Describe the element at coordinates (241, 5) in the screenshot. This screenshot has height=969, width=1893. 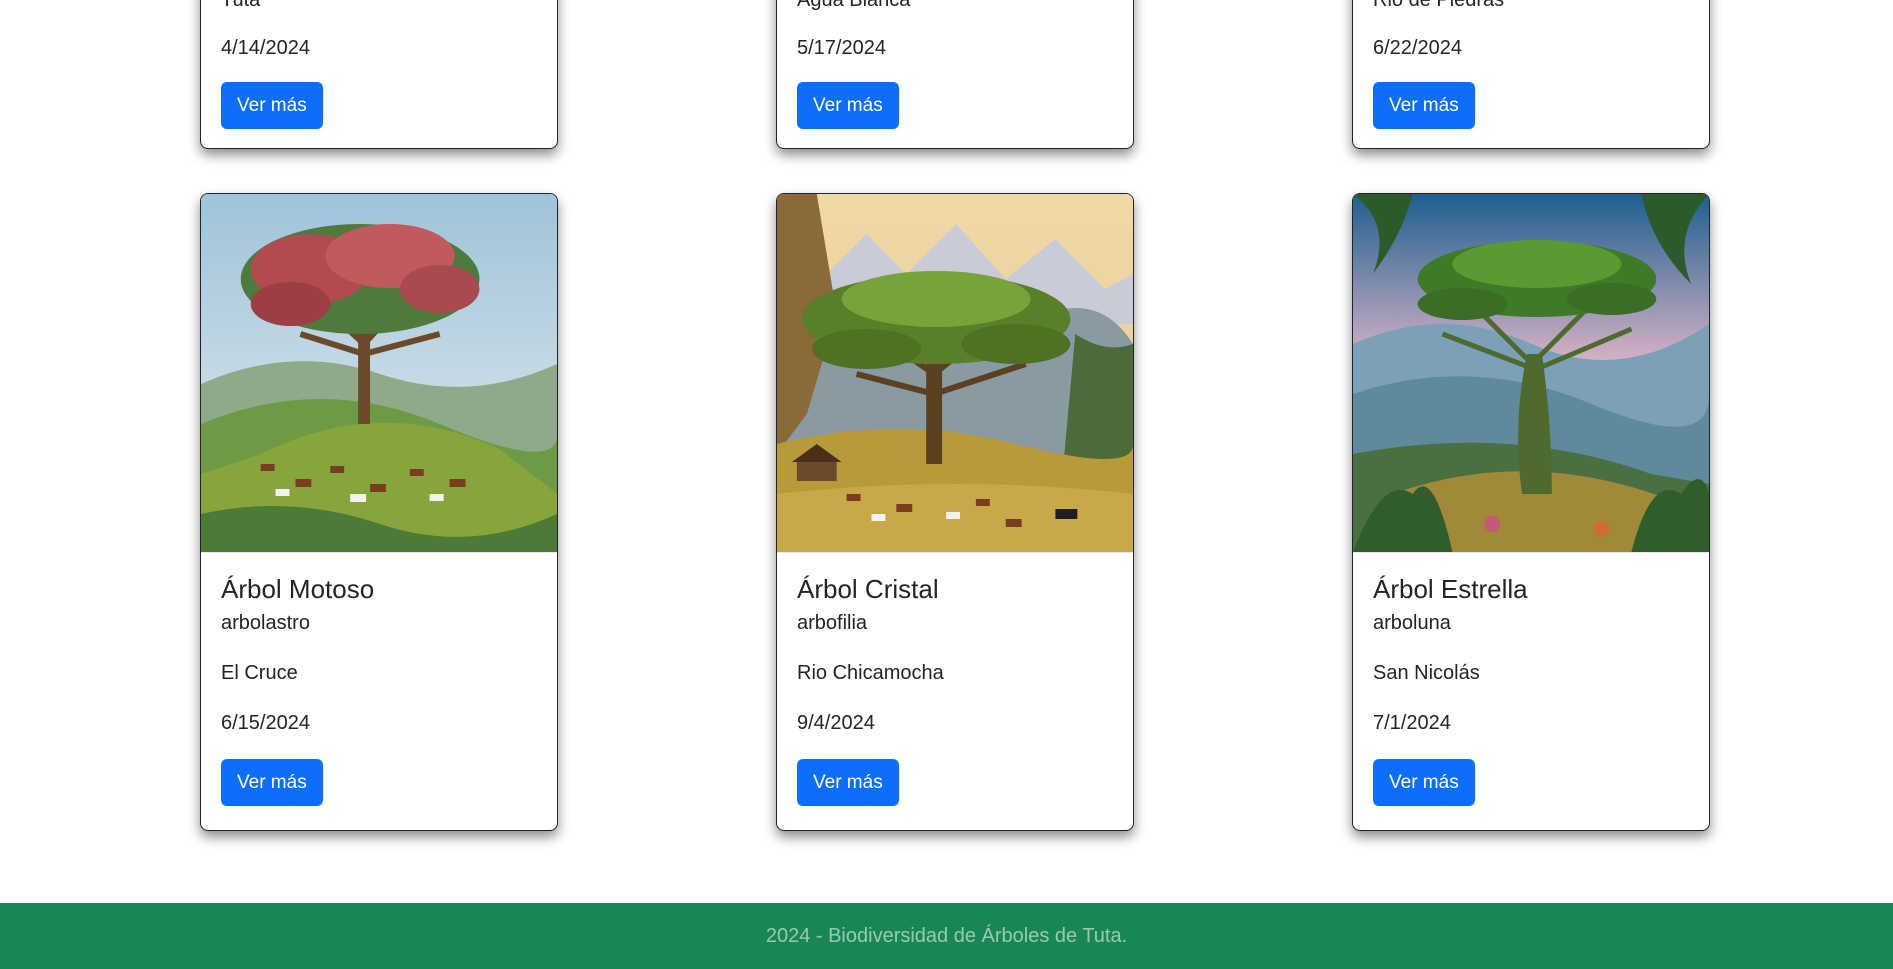
I see `card-location: Tuta` at that location.